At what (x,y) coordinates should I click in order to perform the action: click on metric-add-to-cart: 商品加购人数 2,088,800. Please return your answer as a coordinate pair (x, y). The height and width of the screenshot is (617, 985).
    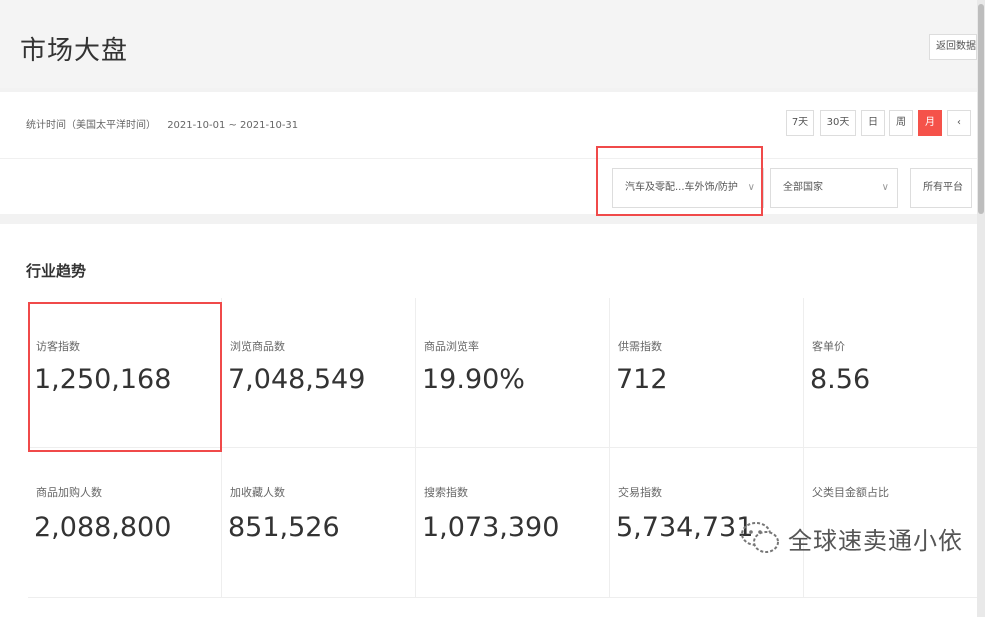
    Looking at the image, I should click on (125, 523).